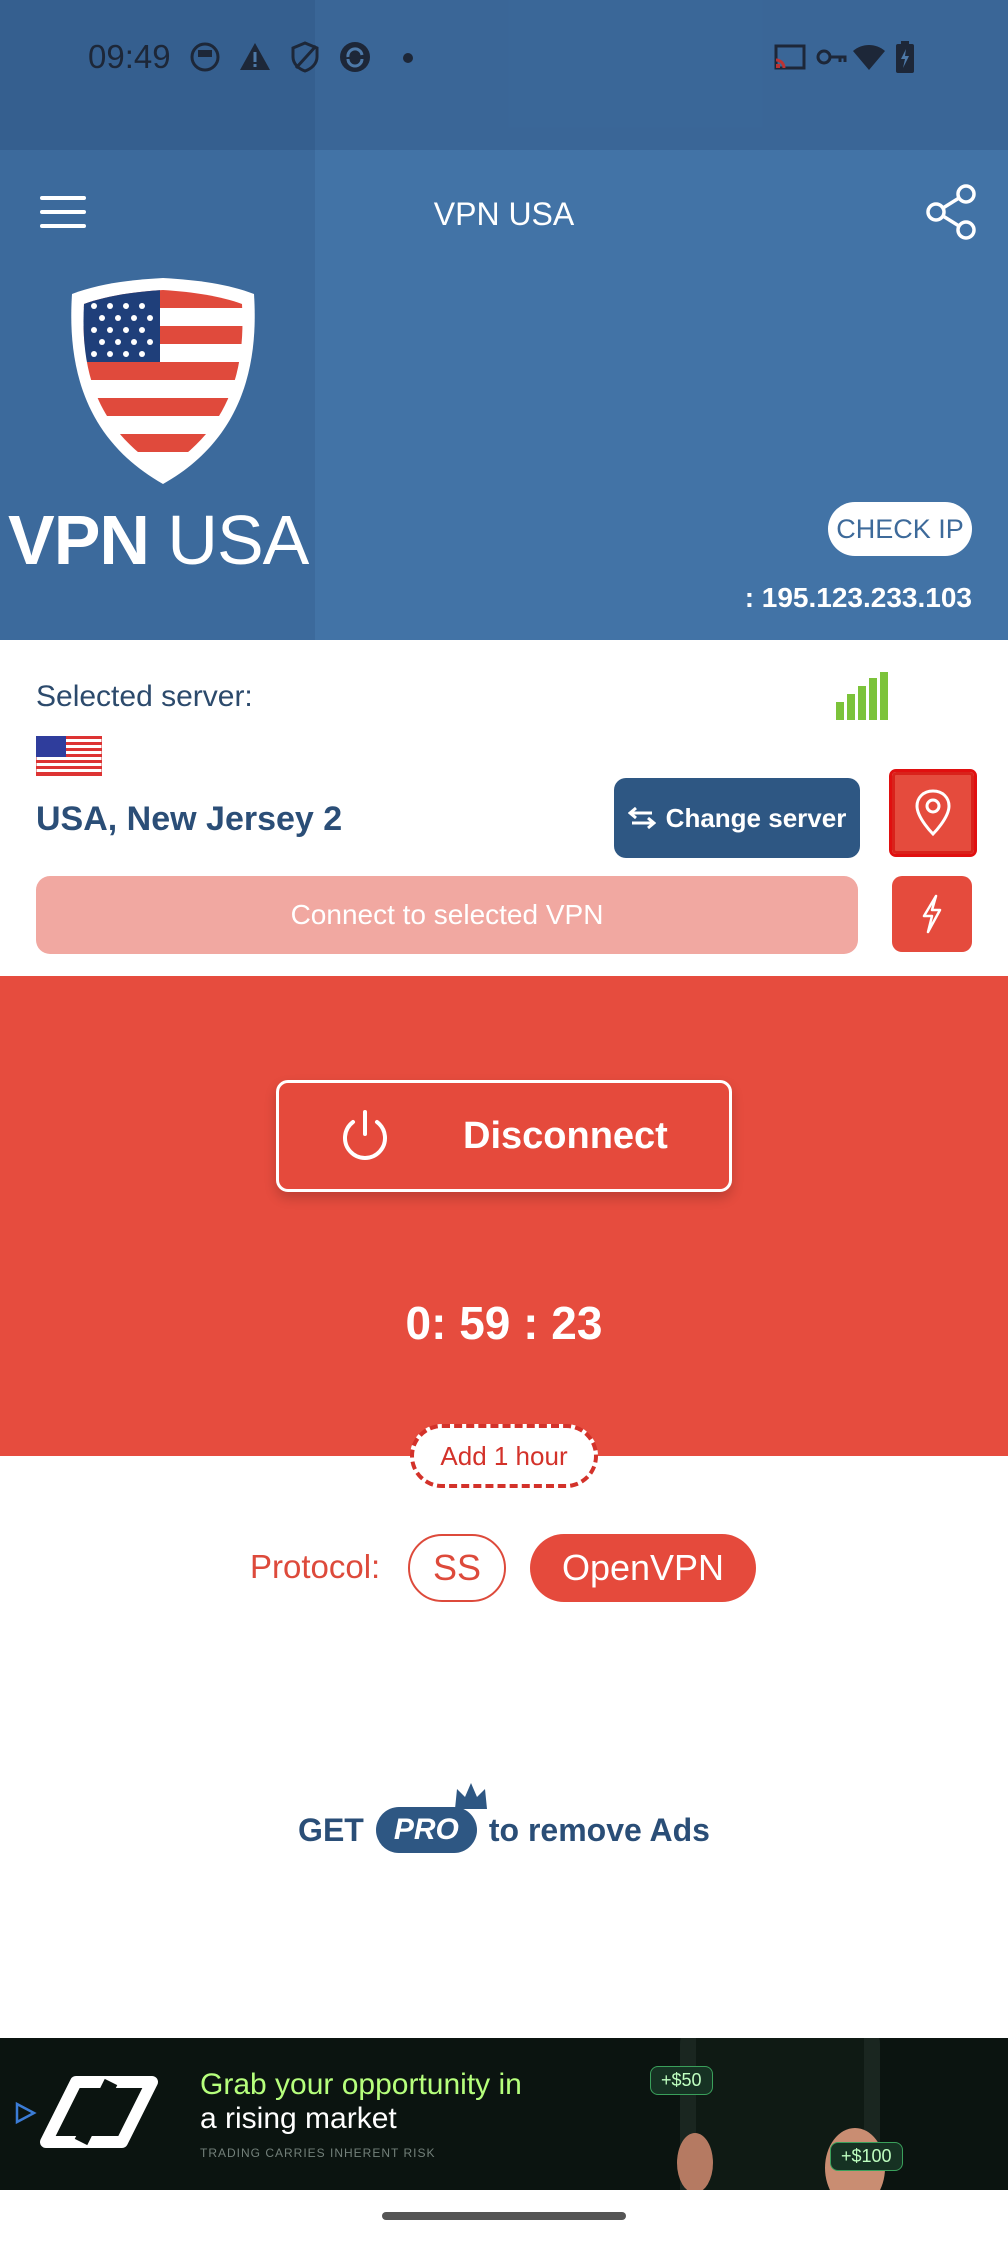  I want to click on ip-address: : 195.123.233.103, so click(858, 597).